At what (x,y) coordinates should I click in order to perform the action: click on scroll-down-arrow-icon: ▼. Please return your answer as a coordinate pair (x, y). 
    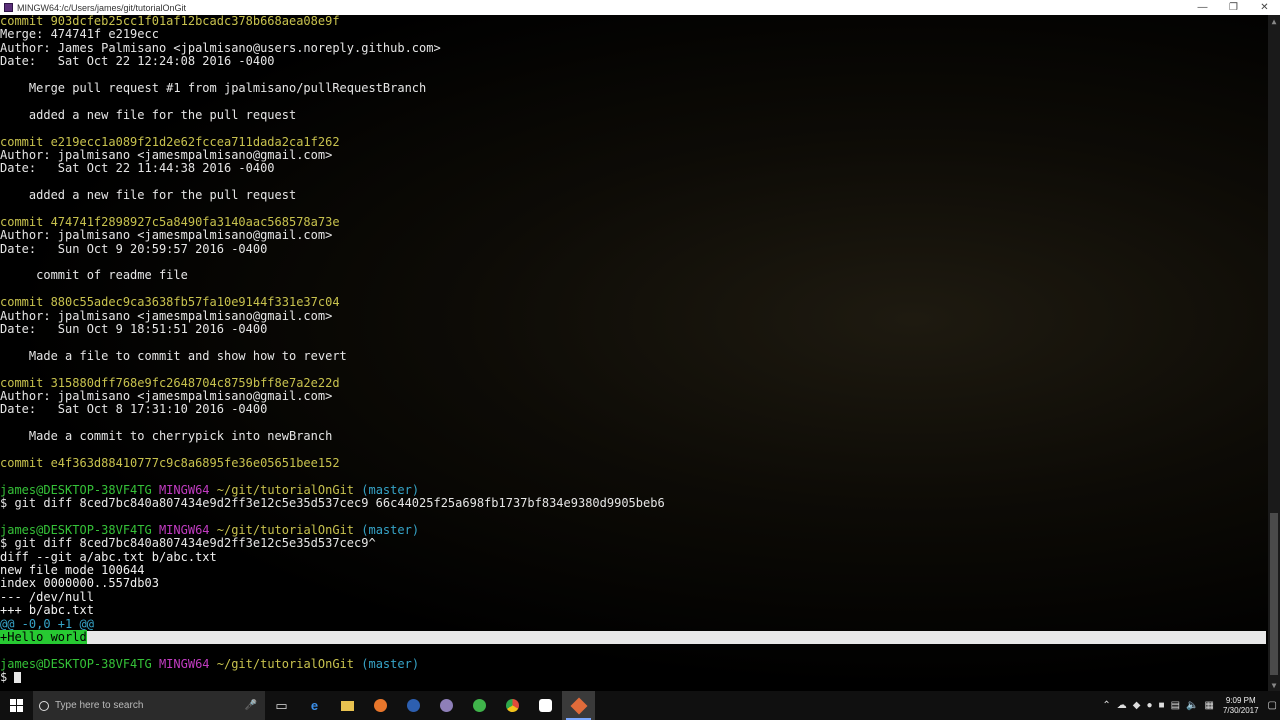
    Looking at the image, I should click on (1274, 685).